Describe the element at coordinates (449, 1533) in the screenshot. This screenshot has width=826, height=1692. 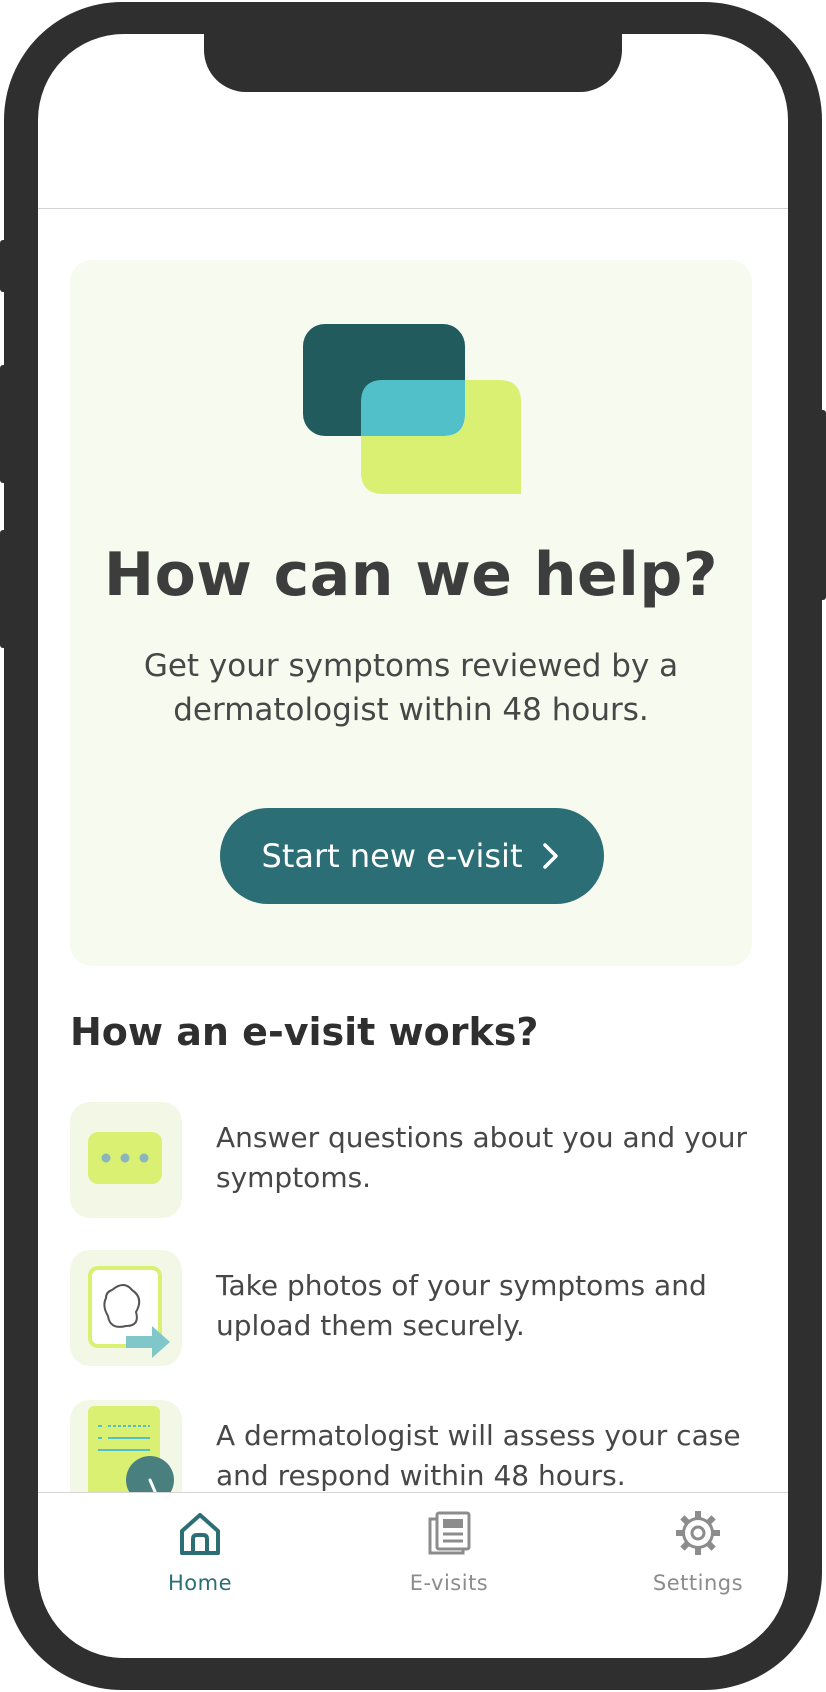
I see `documents-icon` at that location.